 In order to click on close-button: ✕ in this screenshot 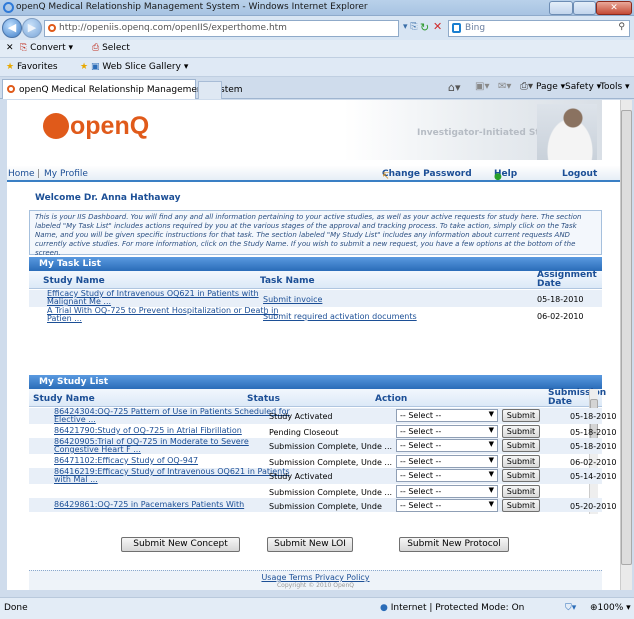, I will do `click(614, 8)`.